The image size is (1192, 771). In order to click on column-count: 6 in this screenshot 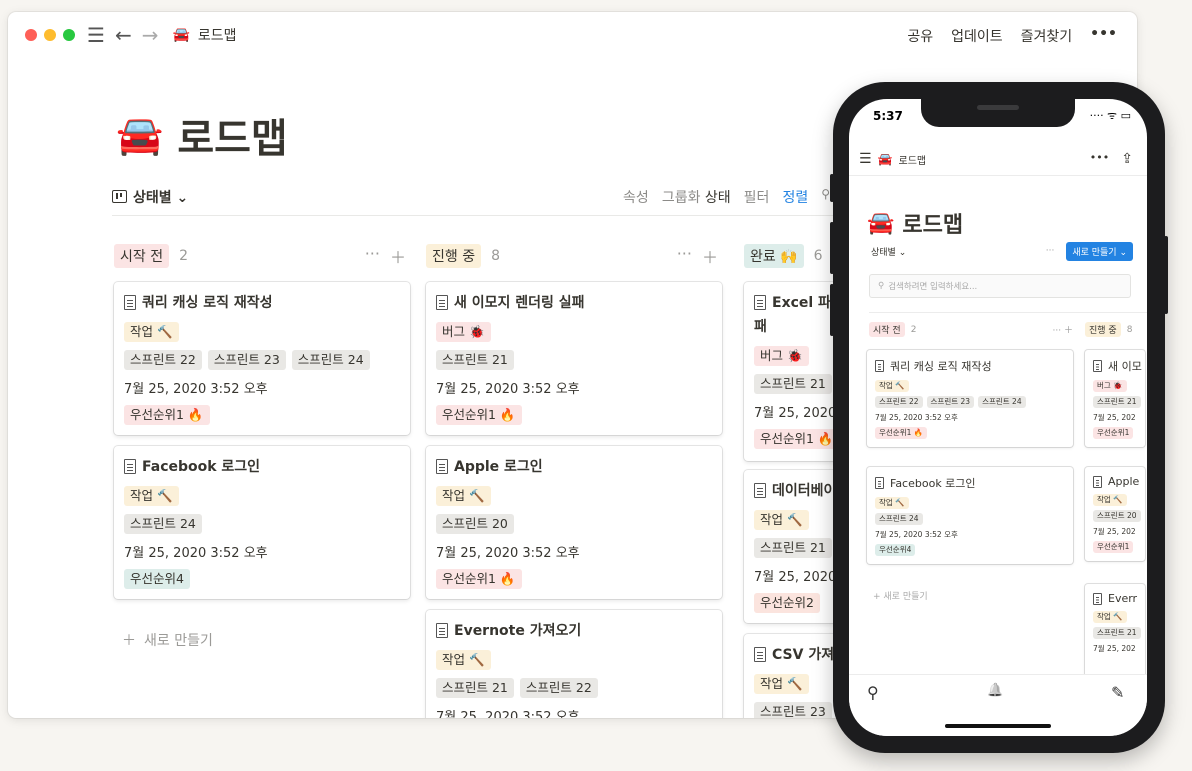, I will do `click(818, 256)`.